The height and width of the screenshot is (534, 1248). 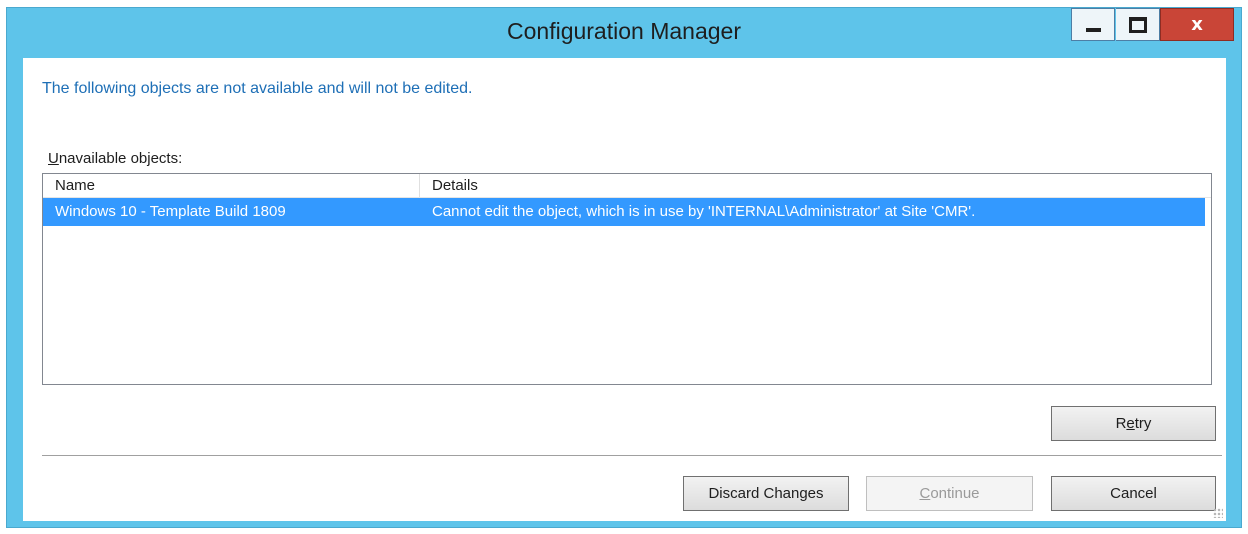 I want to click on list-header: Name Details, so click(x=627, y=186).